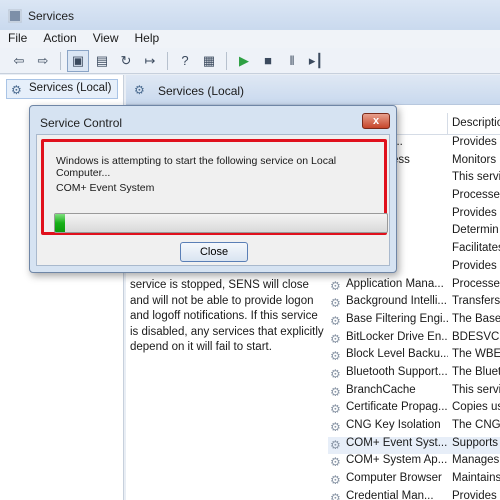  I want to click on show-hide-tree-icon: ▣, so click(78, 60).